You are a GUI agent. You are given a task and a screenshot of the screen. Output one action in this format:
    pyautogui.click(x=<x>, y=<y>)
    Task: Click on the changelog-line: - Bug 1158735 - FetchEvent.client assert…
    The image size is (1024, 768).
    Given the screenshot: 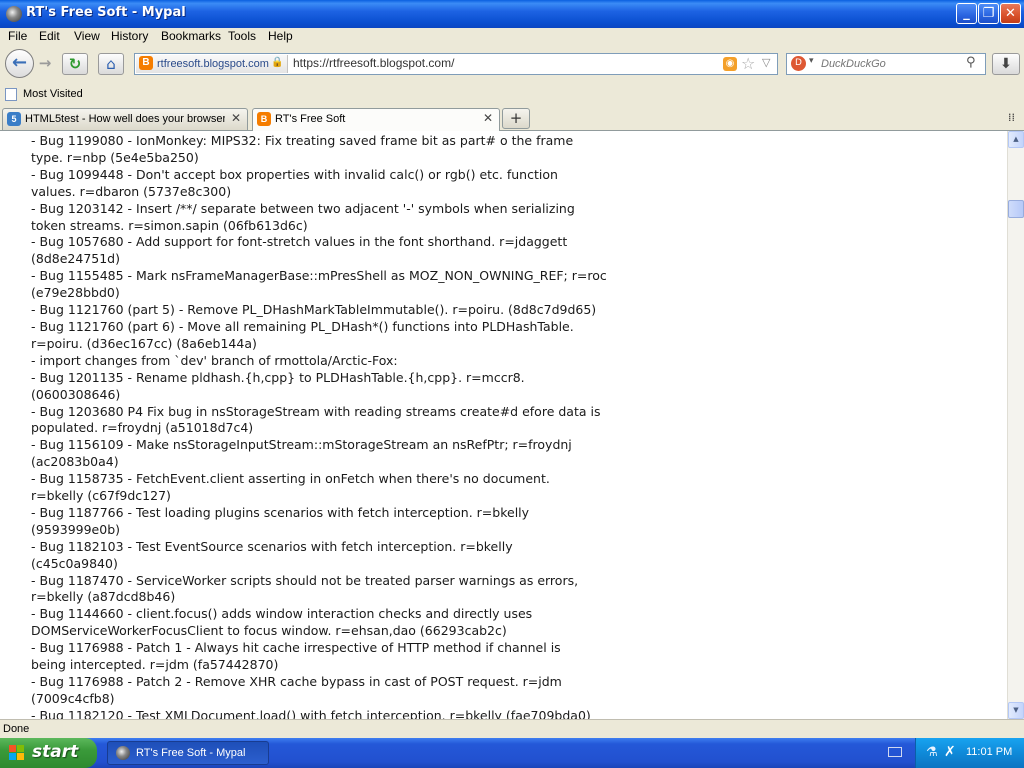 What is the action you would take?
    pyautogui.click(x=290, y=479)
    